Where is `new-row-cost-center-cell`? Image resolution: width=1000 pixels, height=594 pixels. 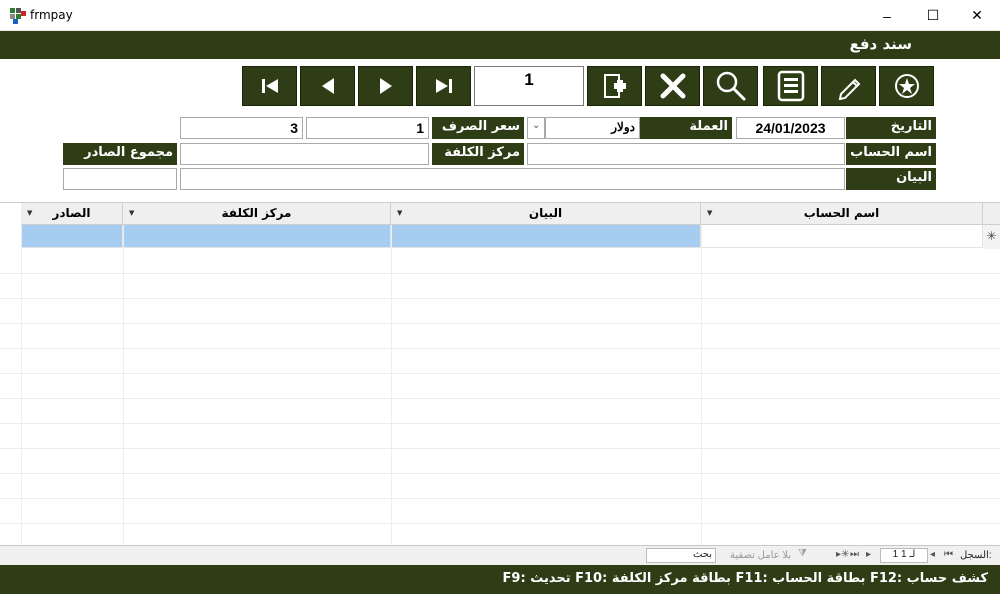
new-row-cost-center-cell is located at coordinates (257, 236).